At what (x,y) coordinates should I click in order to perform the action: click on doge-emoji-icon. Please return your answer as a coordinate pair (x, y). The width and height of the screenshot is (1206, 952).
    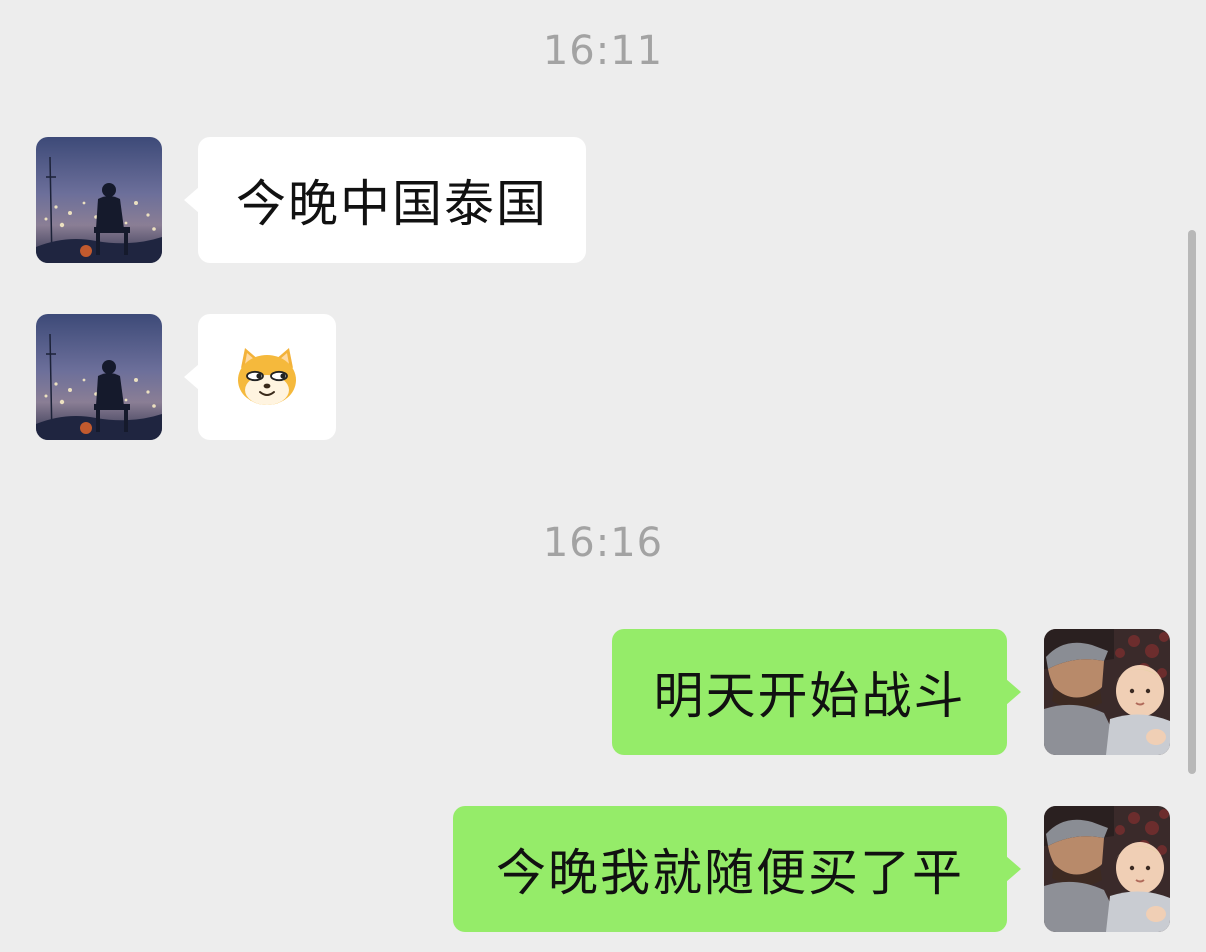
    Looking at the image, I should click on (267, 376).